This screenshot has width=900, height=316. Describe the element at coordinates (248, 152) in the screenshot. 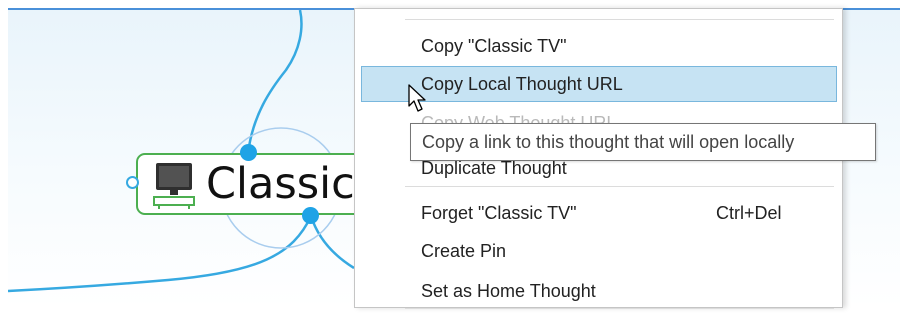

I see `top-gate` at that location.